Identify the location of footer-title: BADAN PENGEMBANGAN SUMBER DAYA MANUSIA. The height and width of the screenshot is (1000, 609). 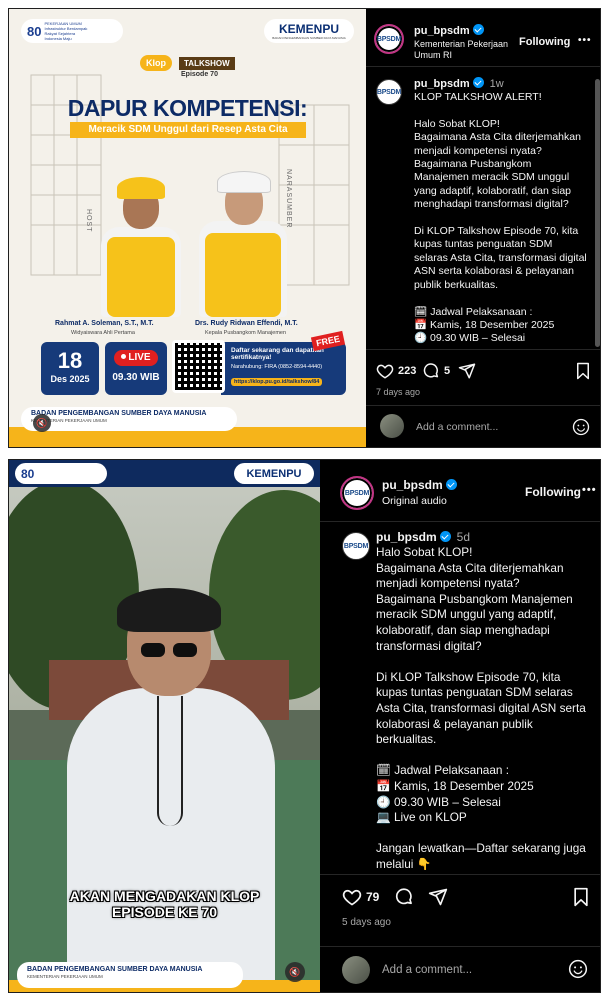
(115, 969).